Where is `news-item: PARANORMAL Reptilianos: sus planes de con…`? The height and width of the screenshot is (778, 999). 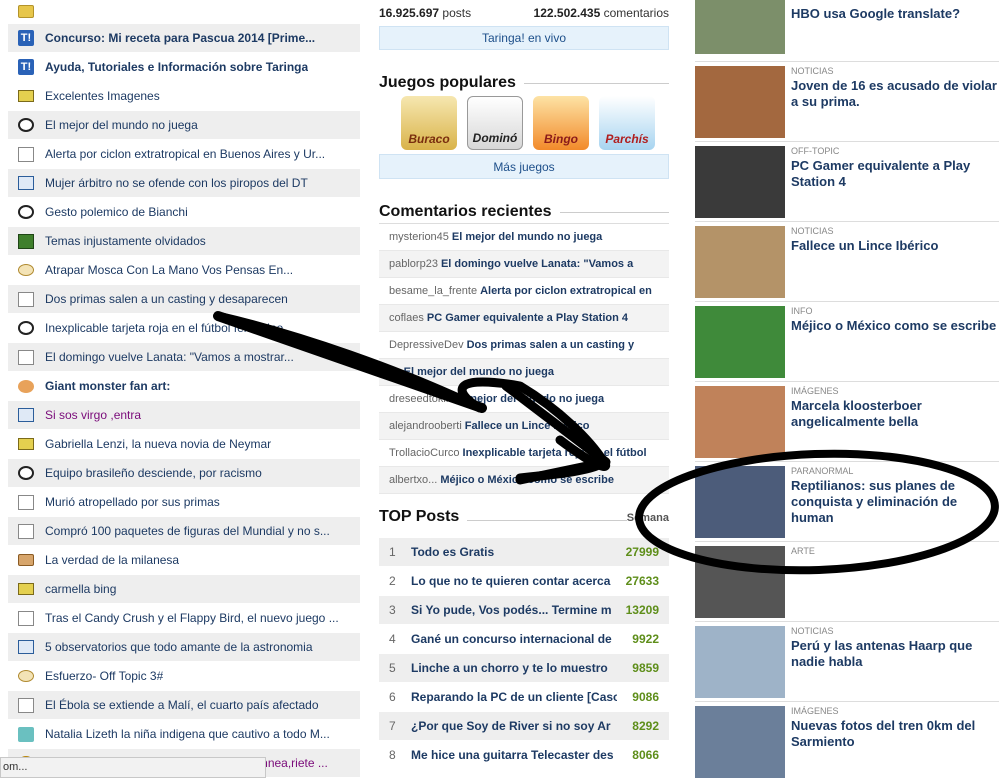
news-item: PARANORMAL Reptilianos: sus planes de con… is located at coordinates (847, 502).